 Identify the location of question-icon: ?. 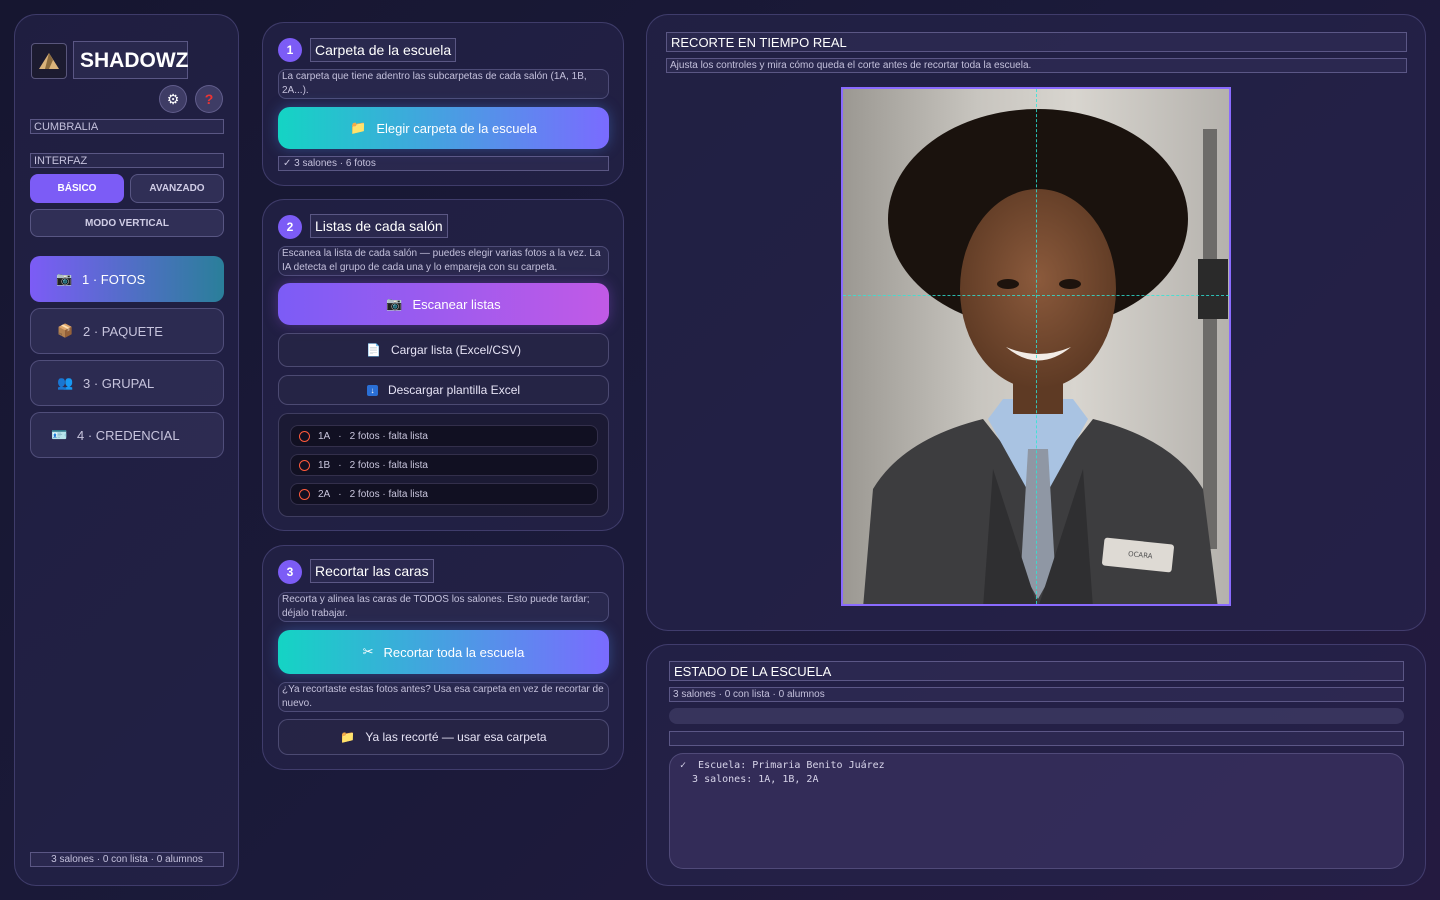
(209, 99).